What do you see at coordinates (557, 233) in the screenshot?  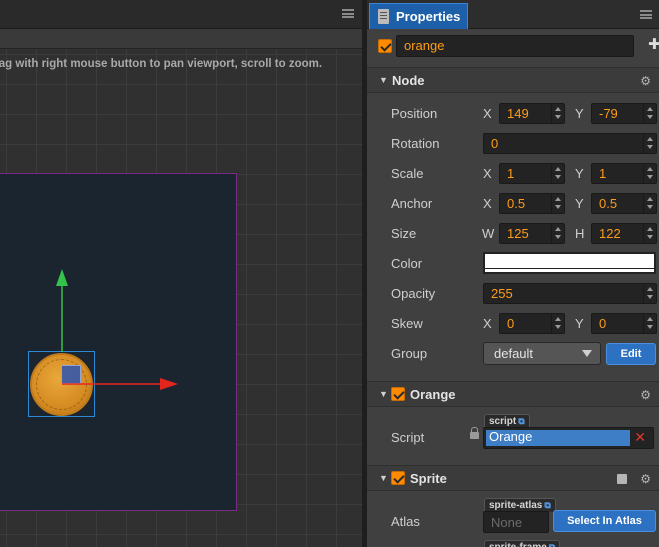 I see `size-w-stepper` at bounding box center [557, 233].